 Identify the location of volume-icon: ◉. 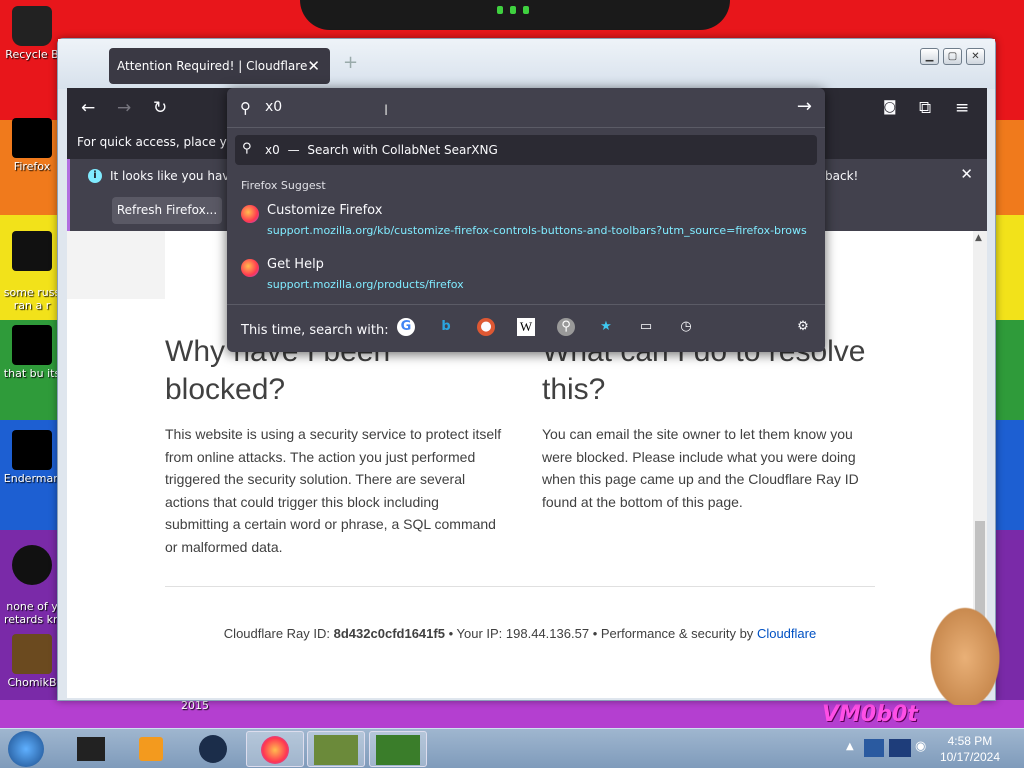
(924, 748).